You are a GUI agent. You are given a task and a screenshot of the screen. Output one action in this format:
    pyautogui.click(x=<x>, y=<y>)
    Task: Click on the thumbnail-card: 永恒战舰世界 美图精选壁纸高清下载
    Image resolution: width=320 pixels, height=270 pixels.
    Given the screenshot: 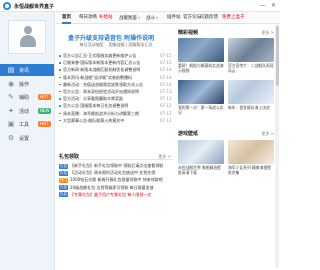 What is the action you would take?
    pyautogui.click(x=201, y=157)
    